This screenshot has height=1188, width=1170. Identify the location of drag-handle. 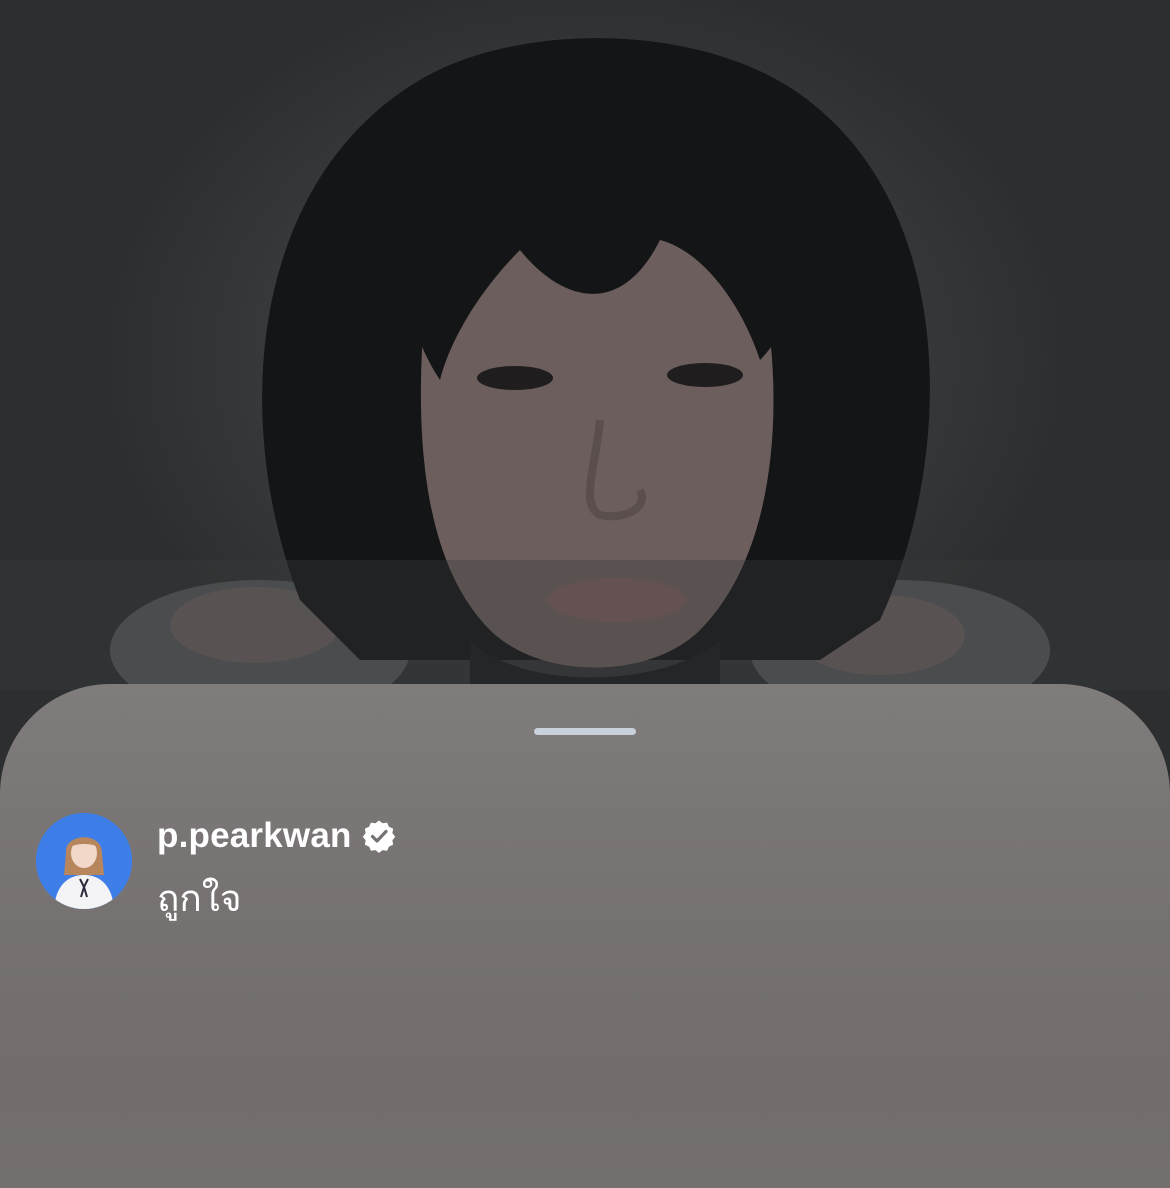
(585, 731).